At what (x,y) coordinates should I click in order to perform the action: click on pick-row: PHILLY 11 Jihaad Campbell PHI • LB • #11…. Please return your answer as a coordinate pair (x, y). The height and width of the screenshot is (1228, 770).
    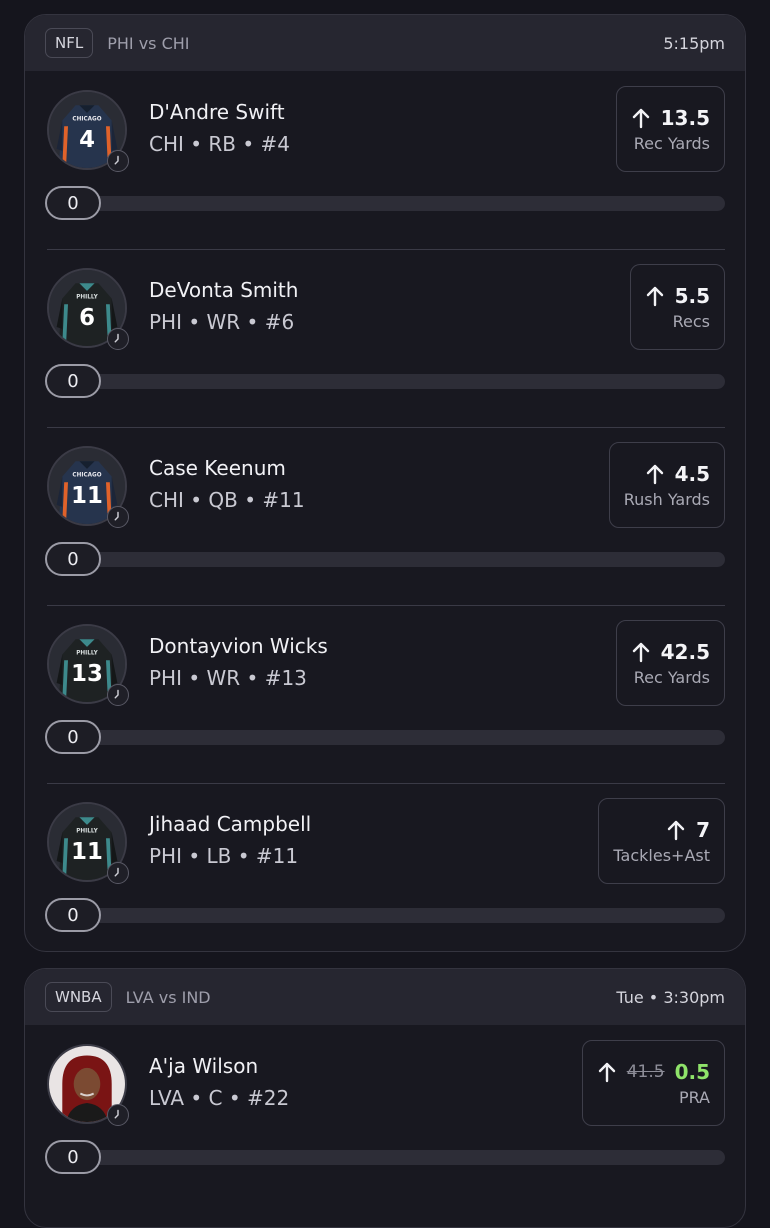
    Looking at the image, I should click on (385, 867).